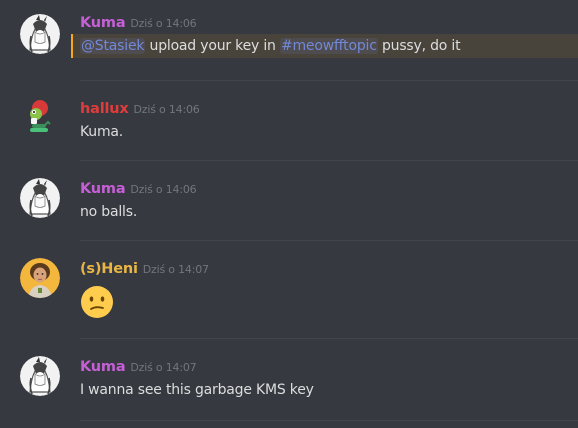 The height and width of the screenshot is (428, 578). I want to click on channel-mention: #meowfftopic, so click(328, 46).